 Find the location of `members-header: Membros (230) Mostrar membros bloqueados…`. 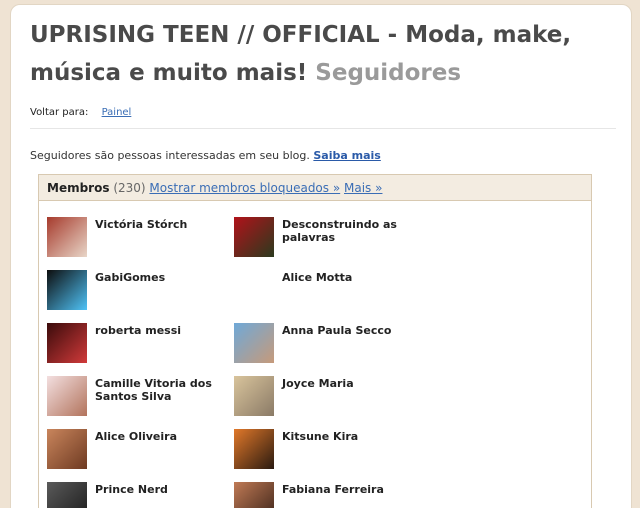

members-header: Membros (230) Mostrar membros bloqueados… is located at coordinates (315, 188).